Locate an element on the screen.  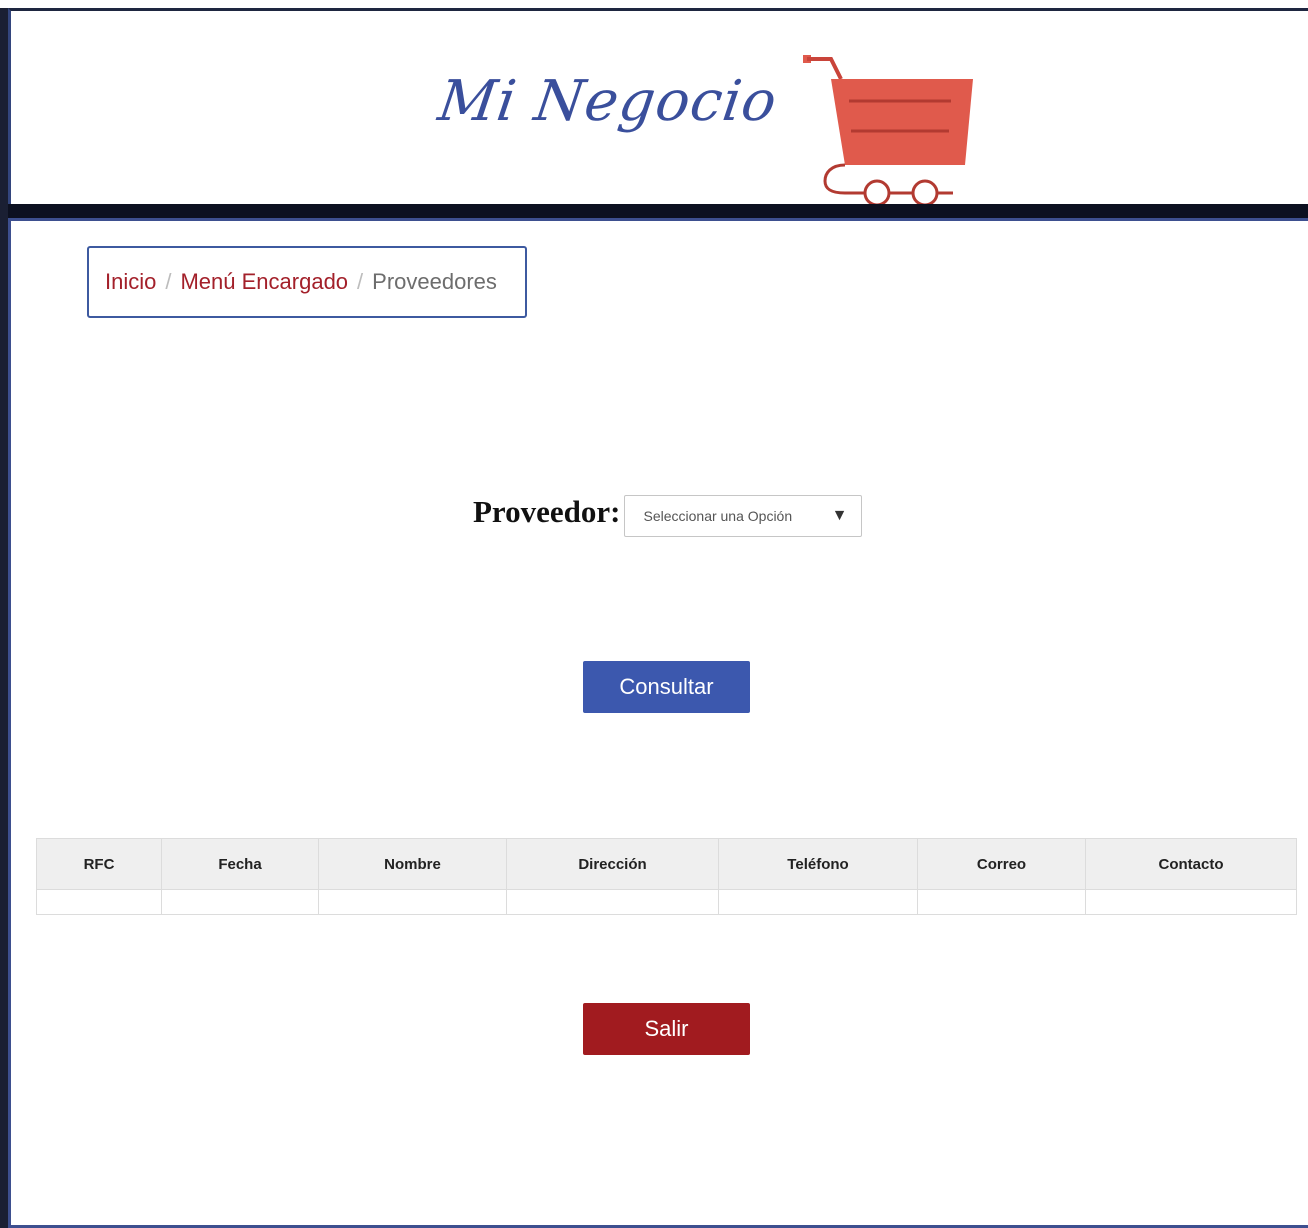
provider-select-value: Seleccionar una Opción is located at coordinates (718, 516).